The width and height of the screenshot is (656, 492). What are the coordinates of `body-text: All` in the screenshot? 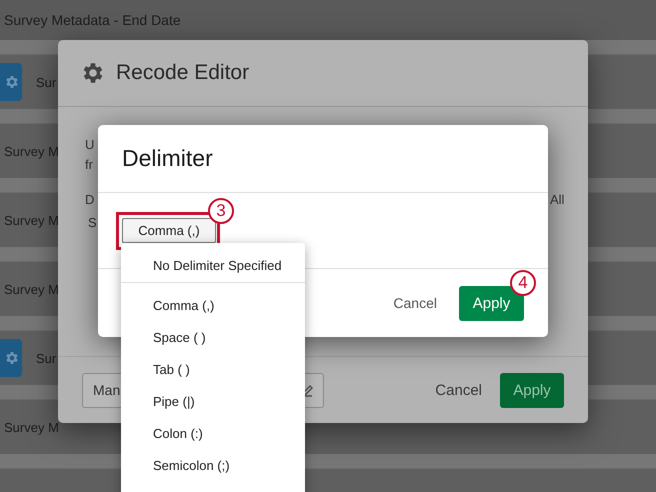 It's located at (557, 199).